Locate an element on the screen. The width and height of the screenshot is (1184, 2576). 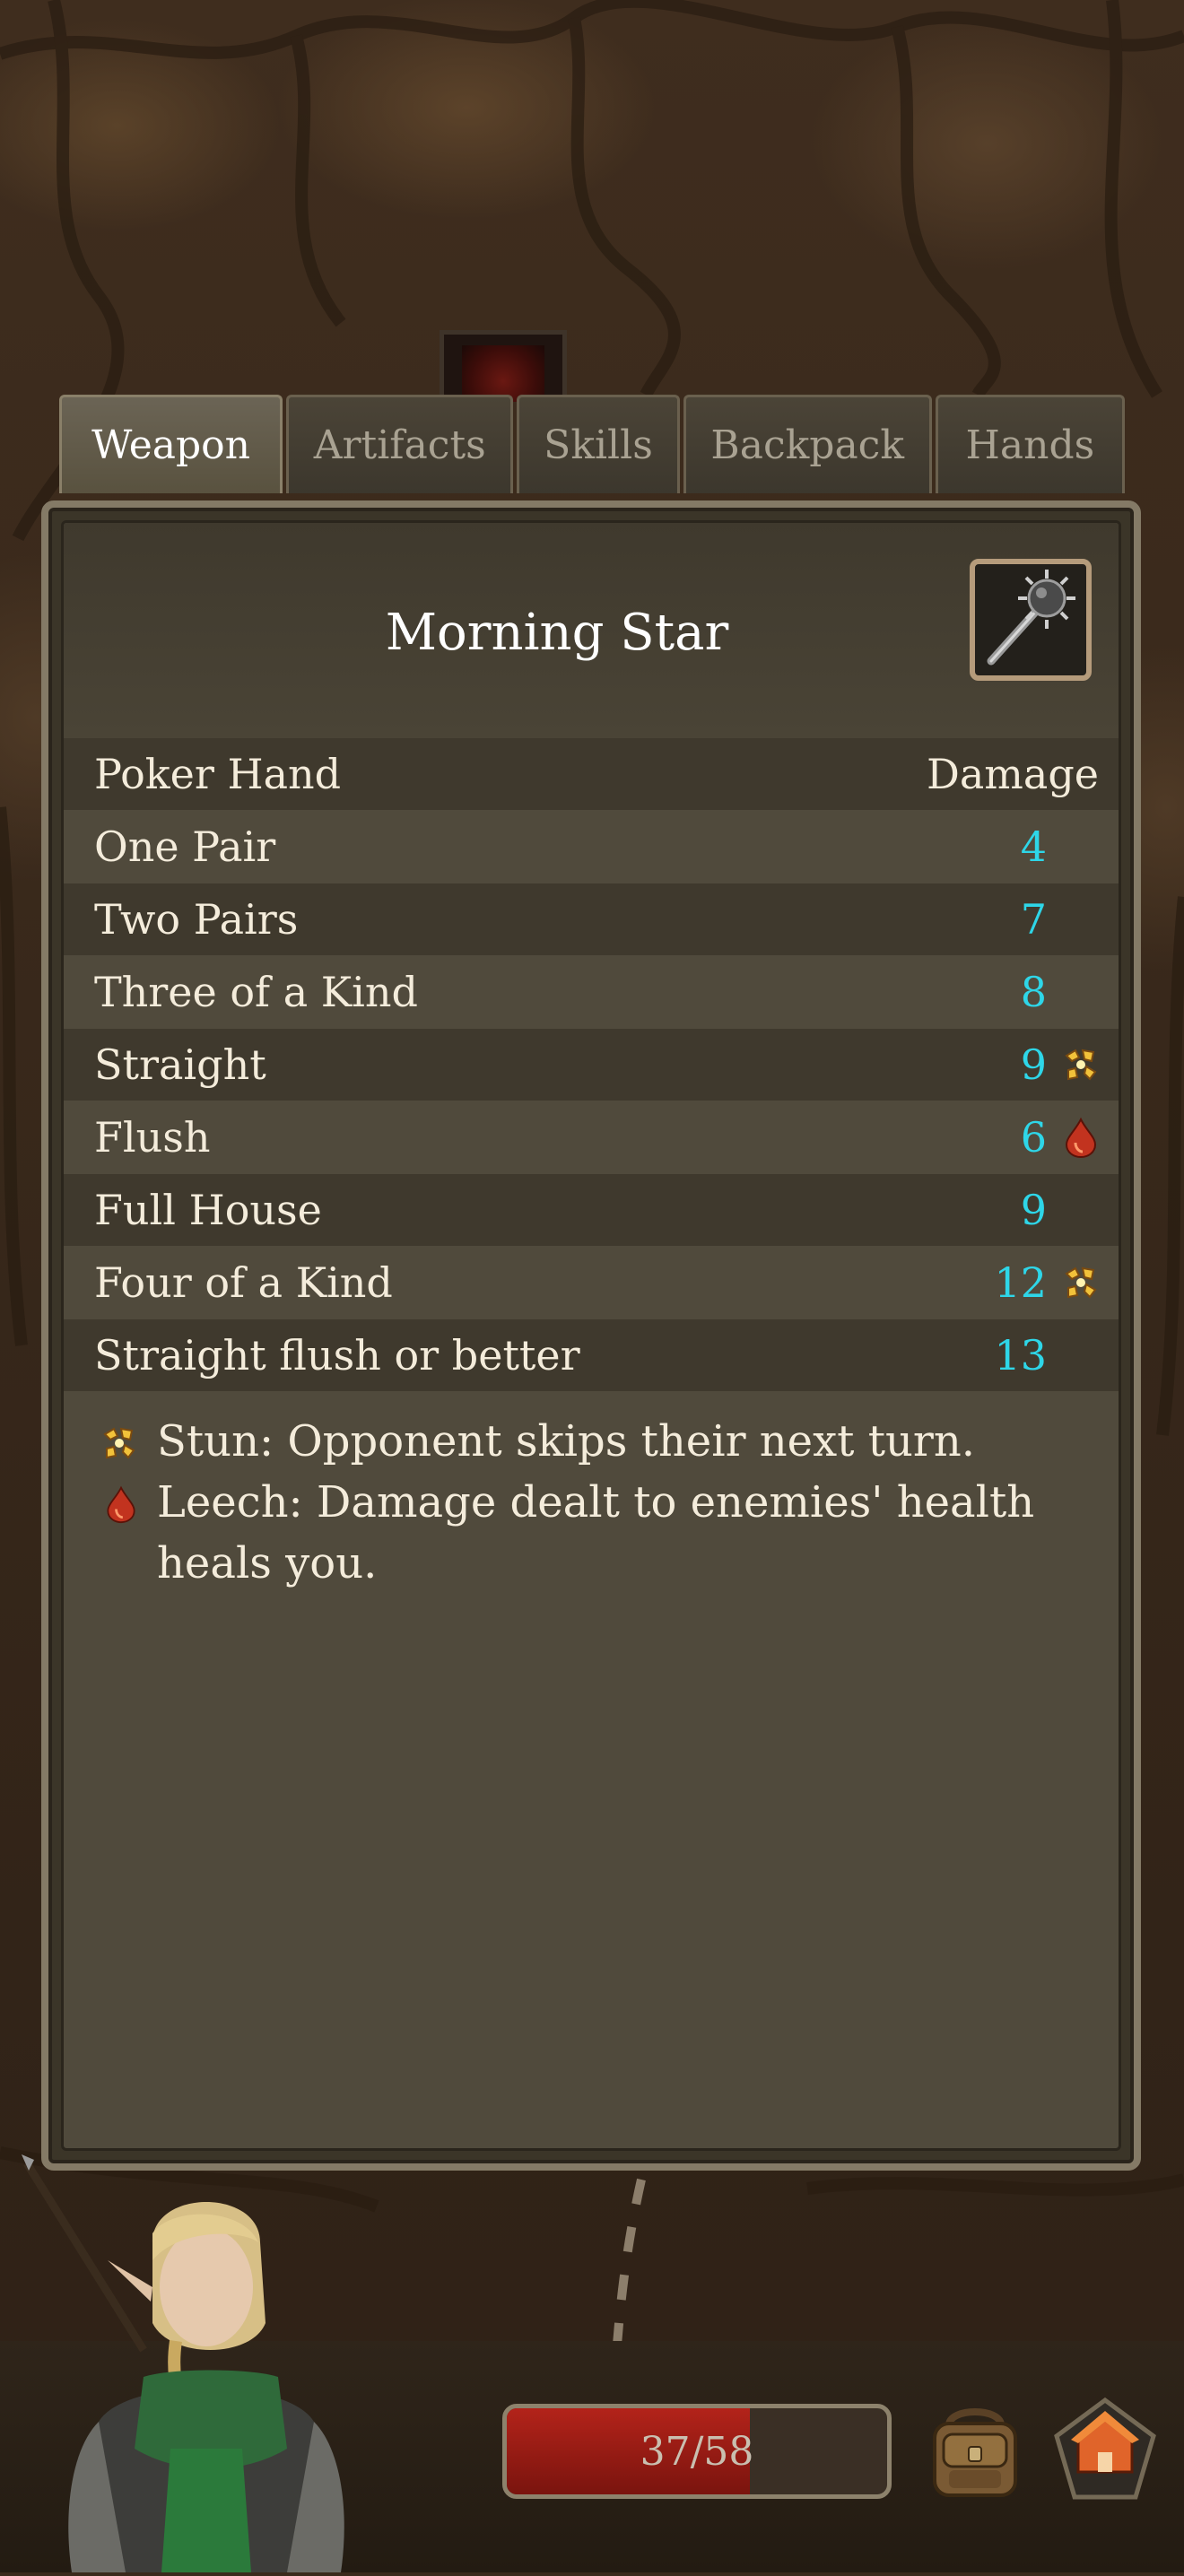
header-damage: Damage is located at coordinates (1012, 774).